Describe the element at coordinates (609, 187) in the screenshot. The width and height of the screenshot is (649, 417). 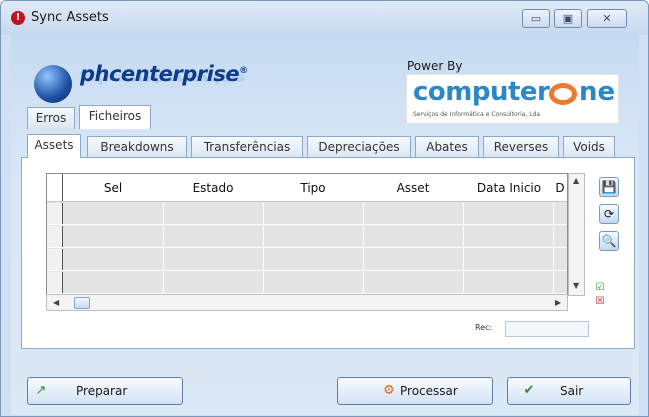
I see `save-icon: 💾` at that location.